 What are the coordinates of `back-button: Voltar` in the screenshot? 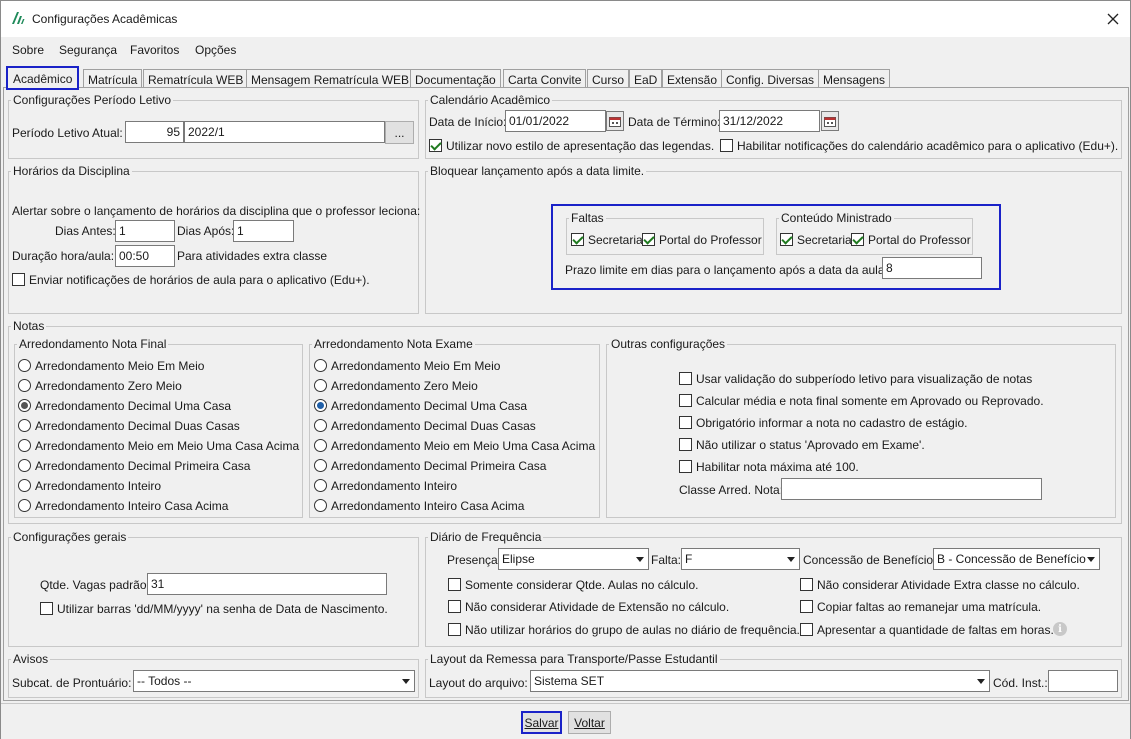 It's located at (589, 722).